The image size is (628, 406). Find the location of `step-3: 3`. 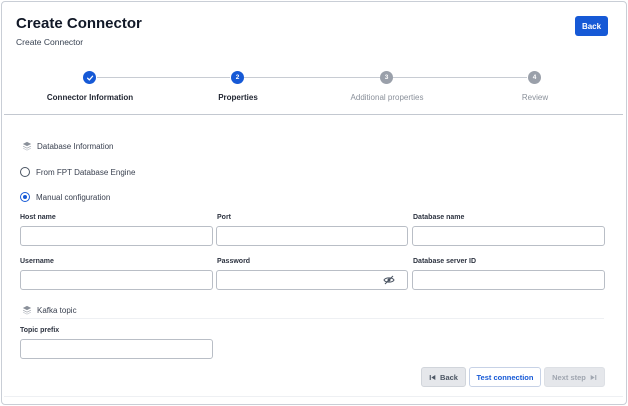

step-3: 3 is located at coordinates (386, 77).